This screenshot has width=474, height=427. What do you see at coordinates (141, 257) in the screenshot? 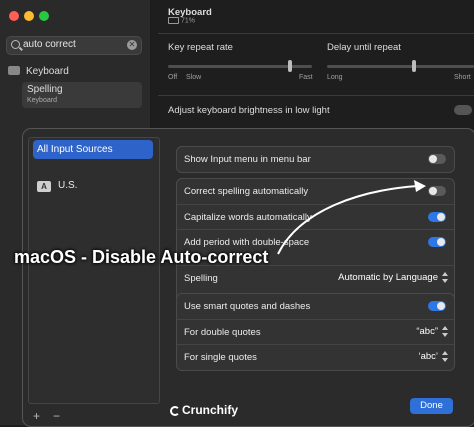
I see `overlay-title: macOS - Disable Auto-correct` at bounding box center [141, 257].